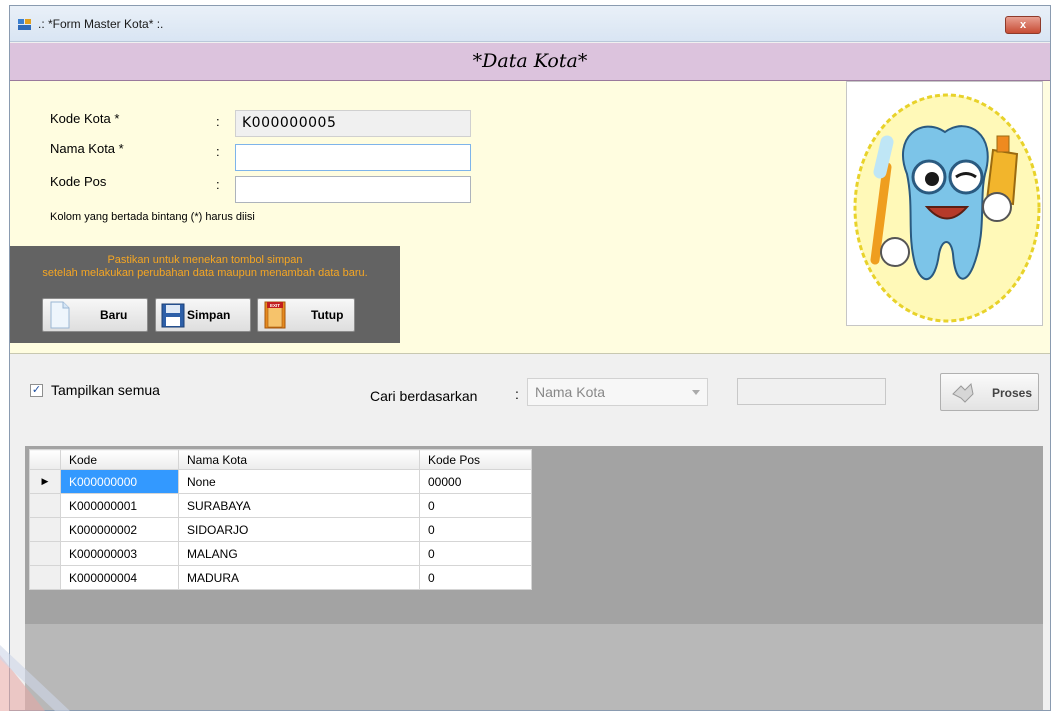 Image resolution: width=1058 pixels, height=711 pixels. Describe the element at coordinates (119, 529) in the screenshot. I see `cell-kode: K000000002` at that location.